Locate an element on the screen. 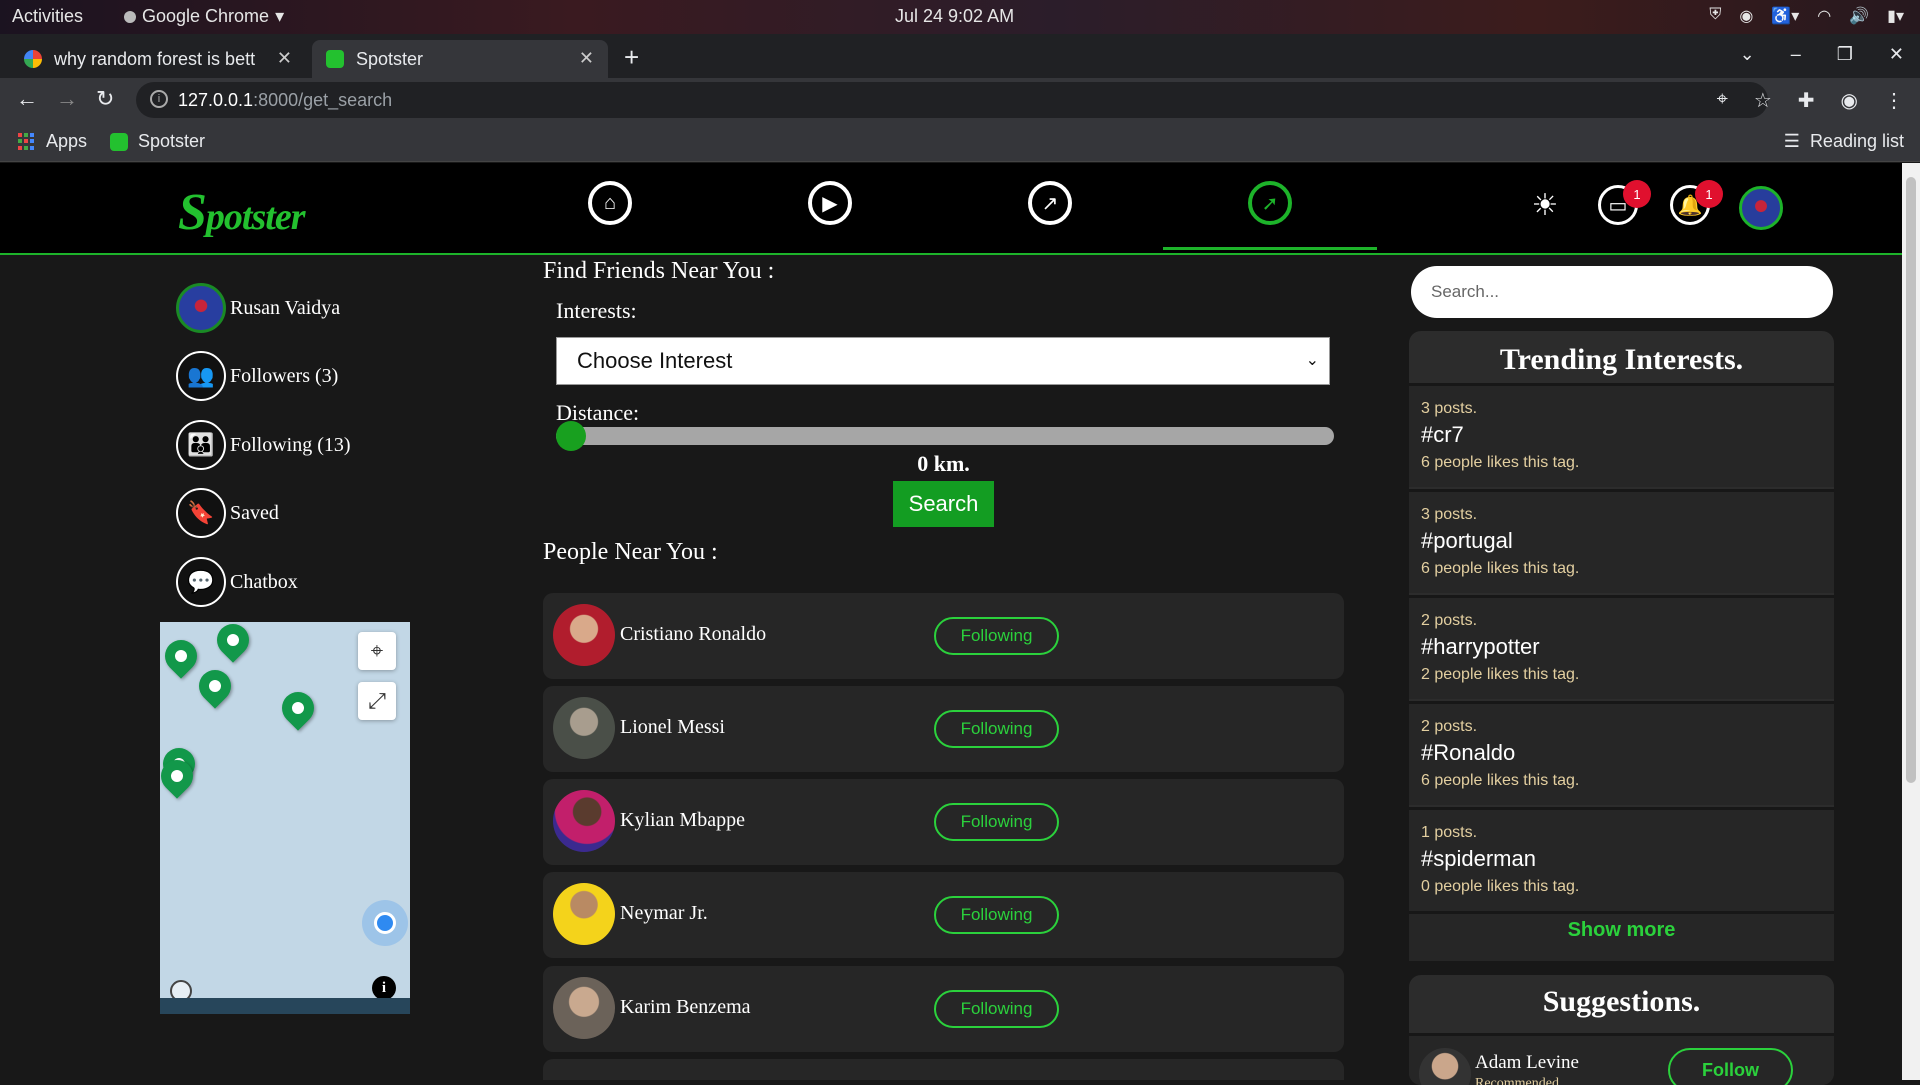 This screenshot has height=1085, width=1920. nav-trending-icon: ↗ is located at coordinates (1050, 203).